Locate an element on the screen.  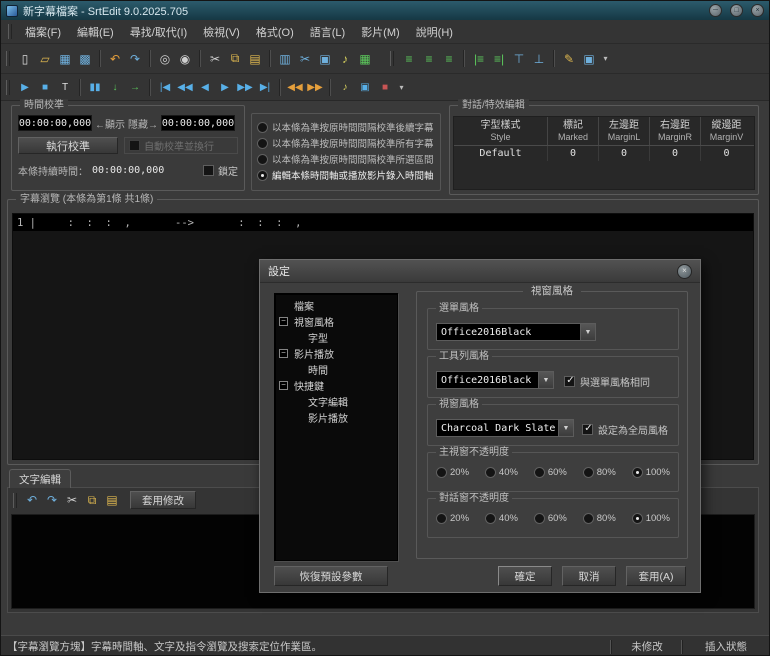
video-cut-icon: ✂ is located at coordinates (305, 59).